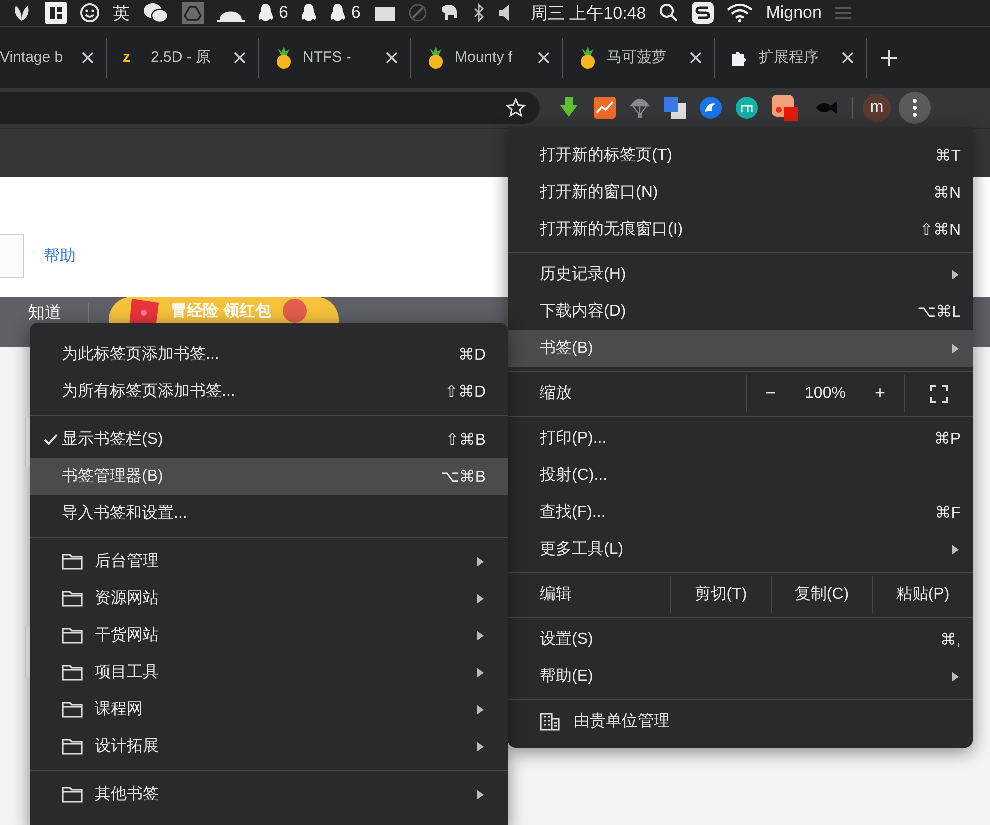 Image resolution: width=990 pixels, height=825 pixels. What do you see at coordinates (740, 639) in the screenshot?
I see `menu-item: 设置(S) ⌘,` at bounding box center [740, 639].